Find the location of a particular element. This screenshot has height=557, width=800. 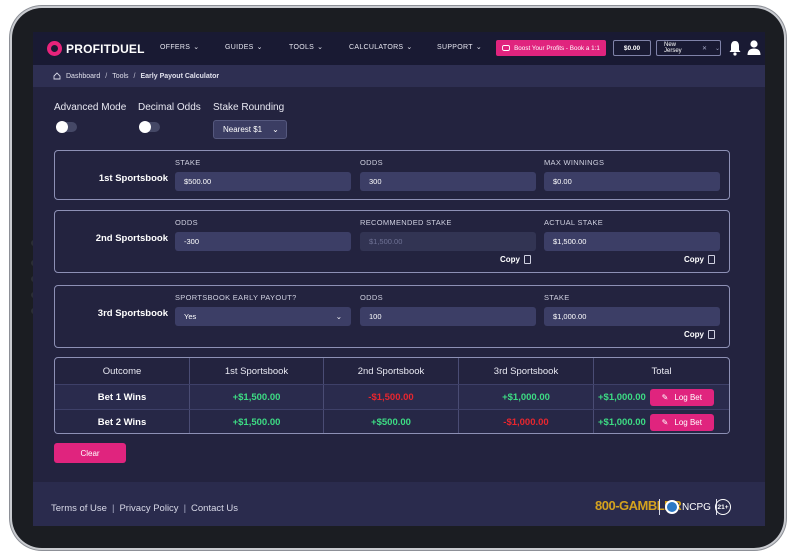

ncpg-logo: NCPG is located at coordinates (688, 507).